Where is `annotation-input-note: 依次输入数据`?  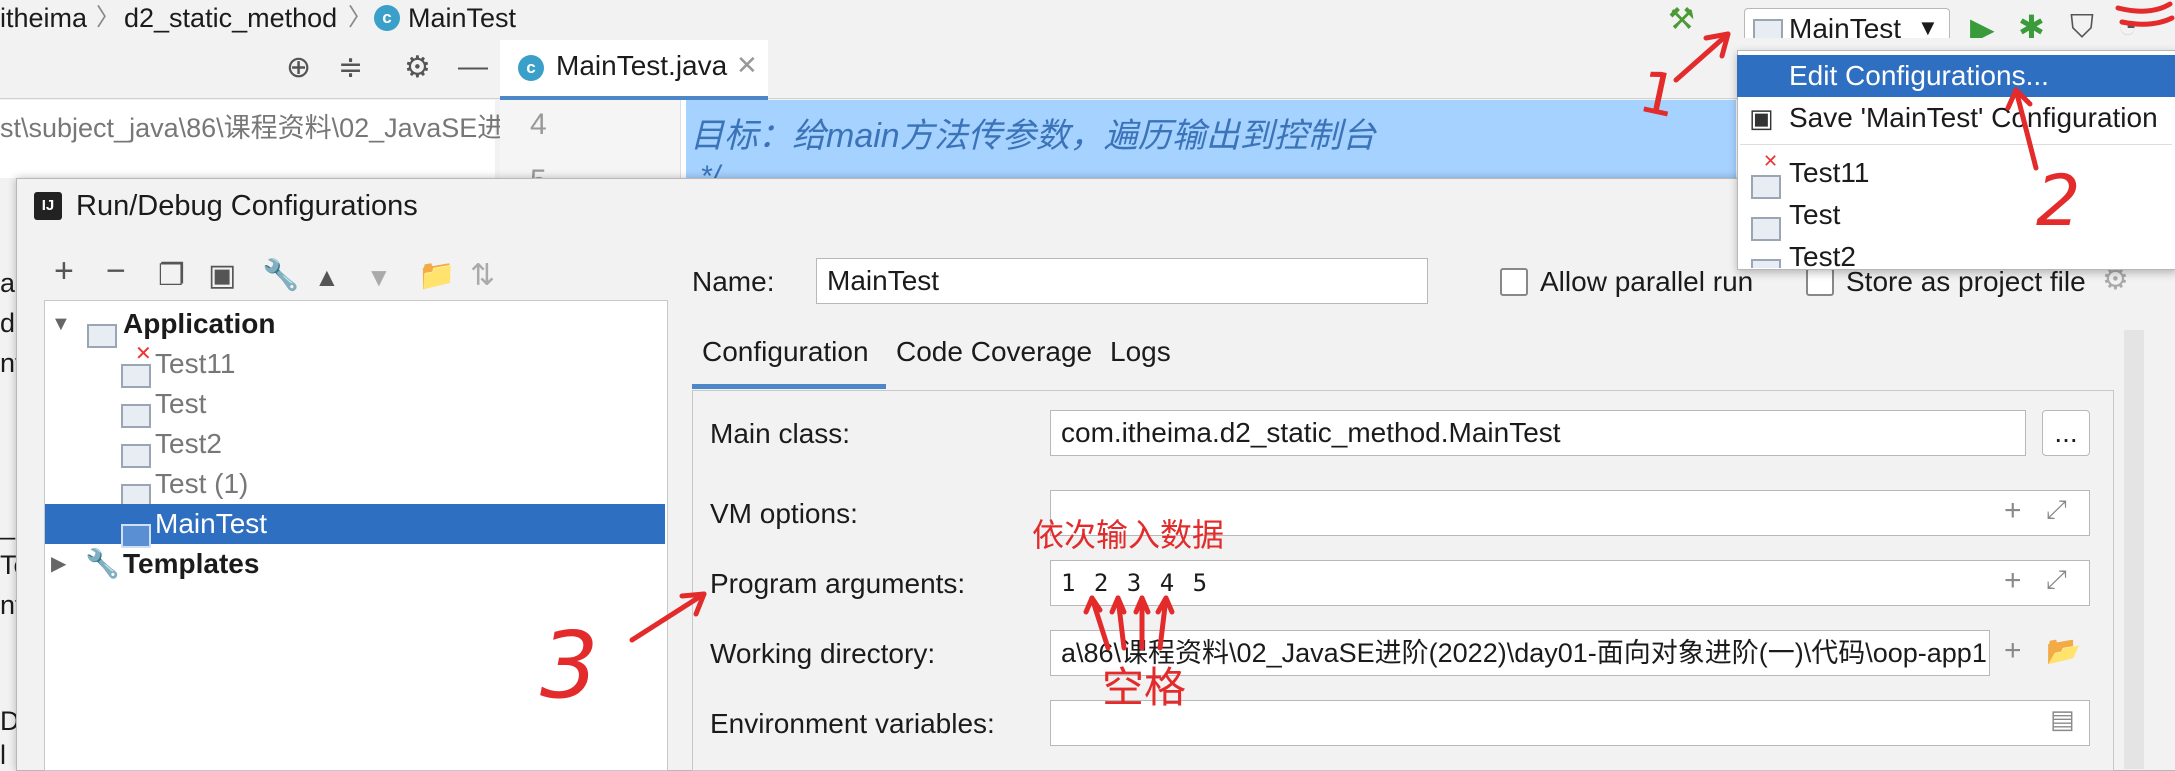 annotation-input-note: 依次输入数据 is located at coordinates (1128, 535).